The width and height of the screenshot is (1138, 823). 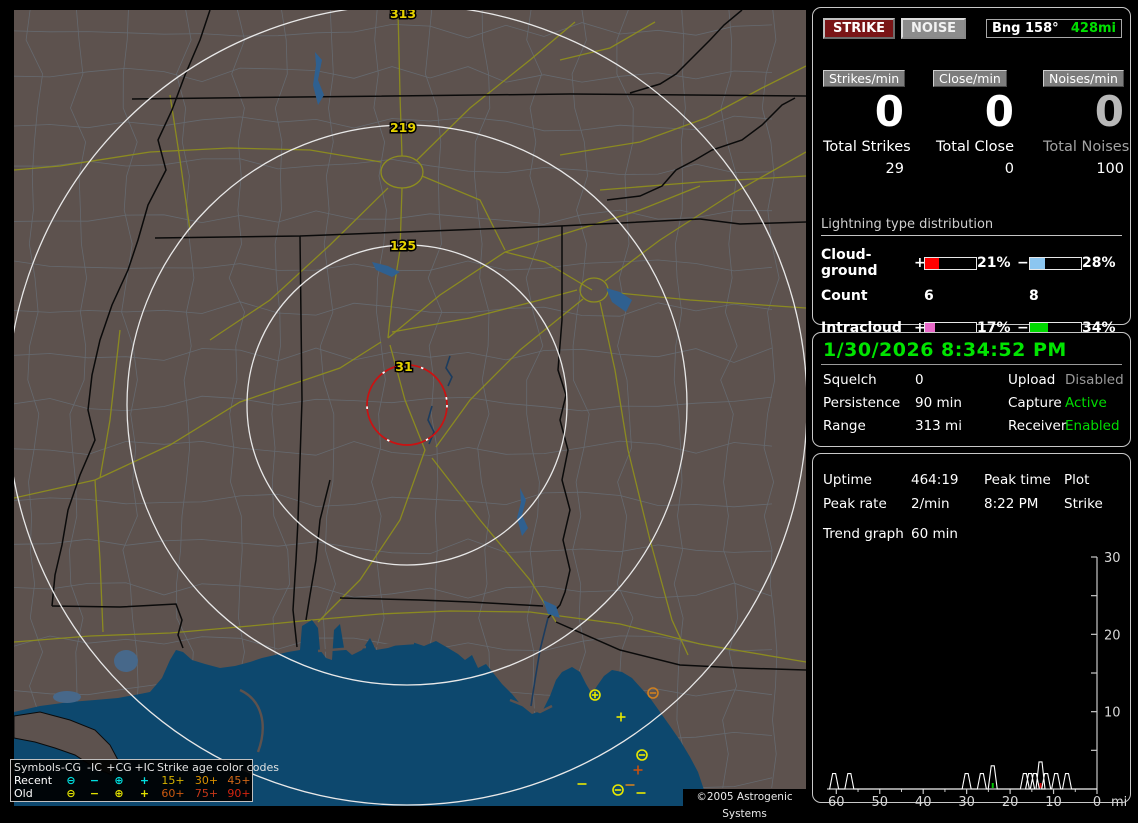 What do you see at coordinates (1086, 147) in the screenshot?
I see `total-noises-label: Total Noises` at bounding box center [1086, 147].